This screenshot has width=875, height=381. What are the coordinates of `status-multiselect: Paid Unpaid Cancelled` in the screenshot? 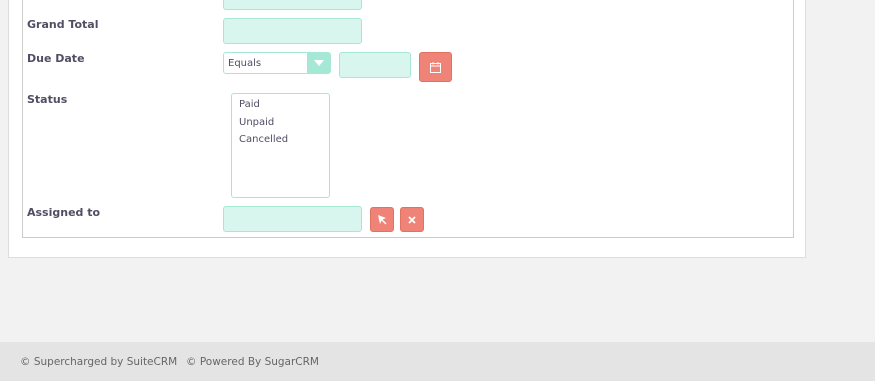 It's located at (280, 145).